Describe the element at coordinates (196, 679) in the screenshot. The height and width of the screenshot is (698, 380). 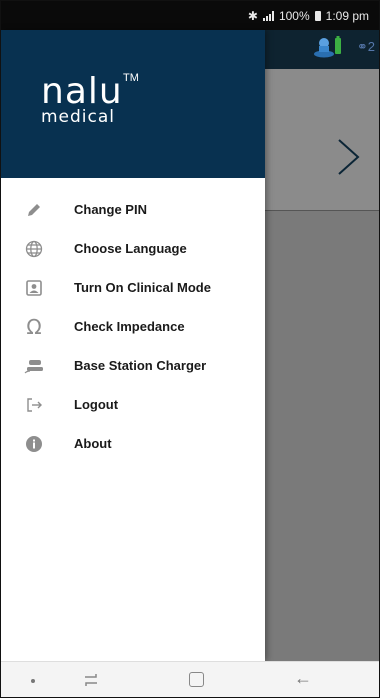
I see `home-button-icon` at that location.